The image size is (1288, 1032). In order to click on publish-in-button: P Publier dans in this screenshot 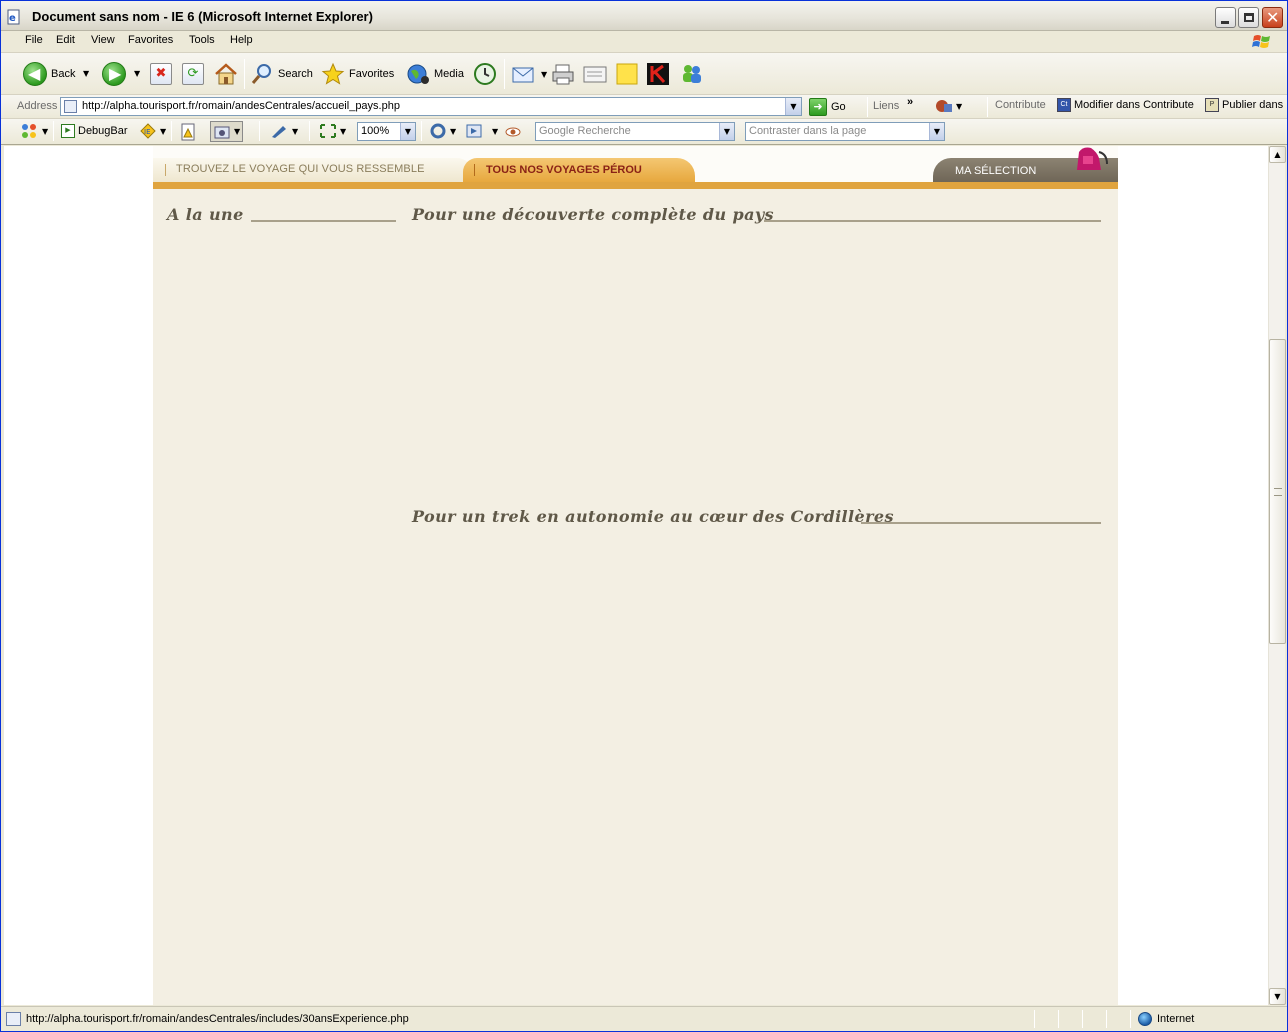, I will do `click(1244, 105)`.